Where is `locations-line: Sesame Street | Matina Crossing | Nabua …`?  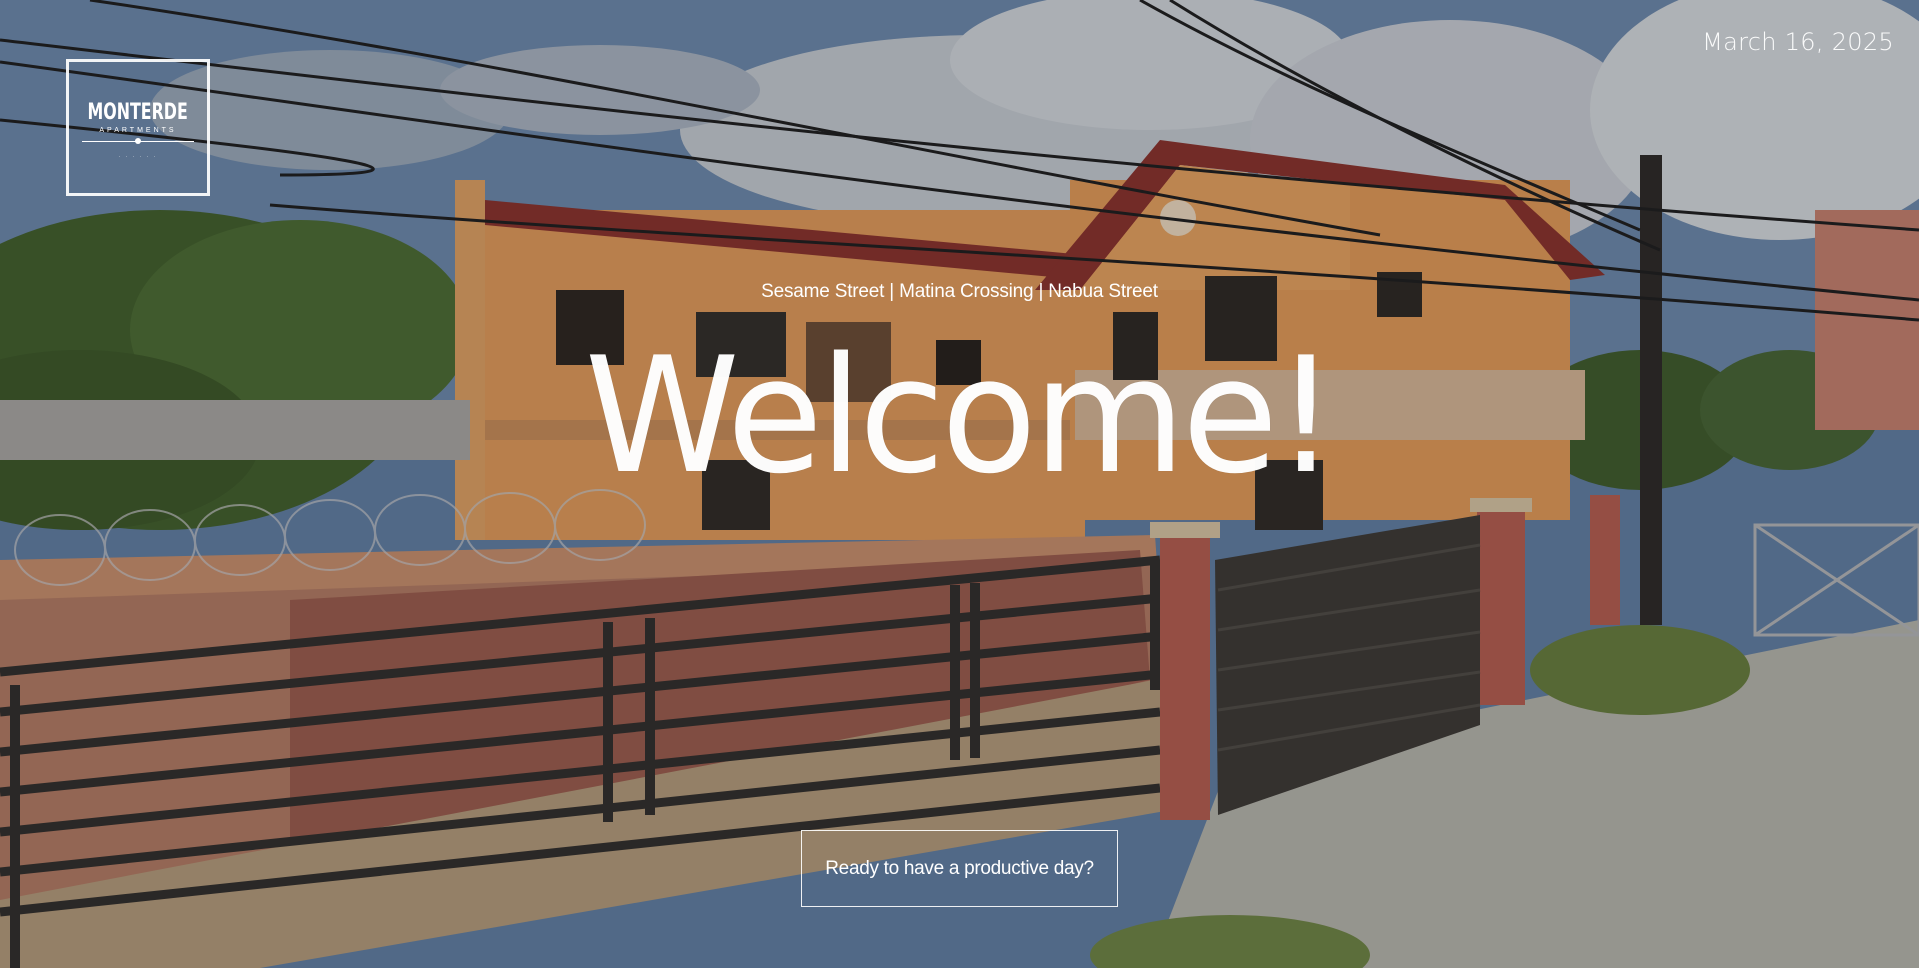 locations-line: Sesame Street | Matina Crossing | Nabua … is located at coordinates (959, 291).